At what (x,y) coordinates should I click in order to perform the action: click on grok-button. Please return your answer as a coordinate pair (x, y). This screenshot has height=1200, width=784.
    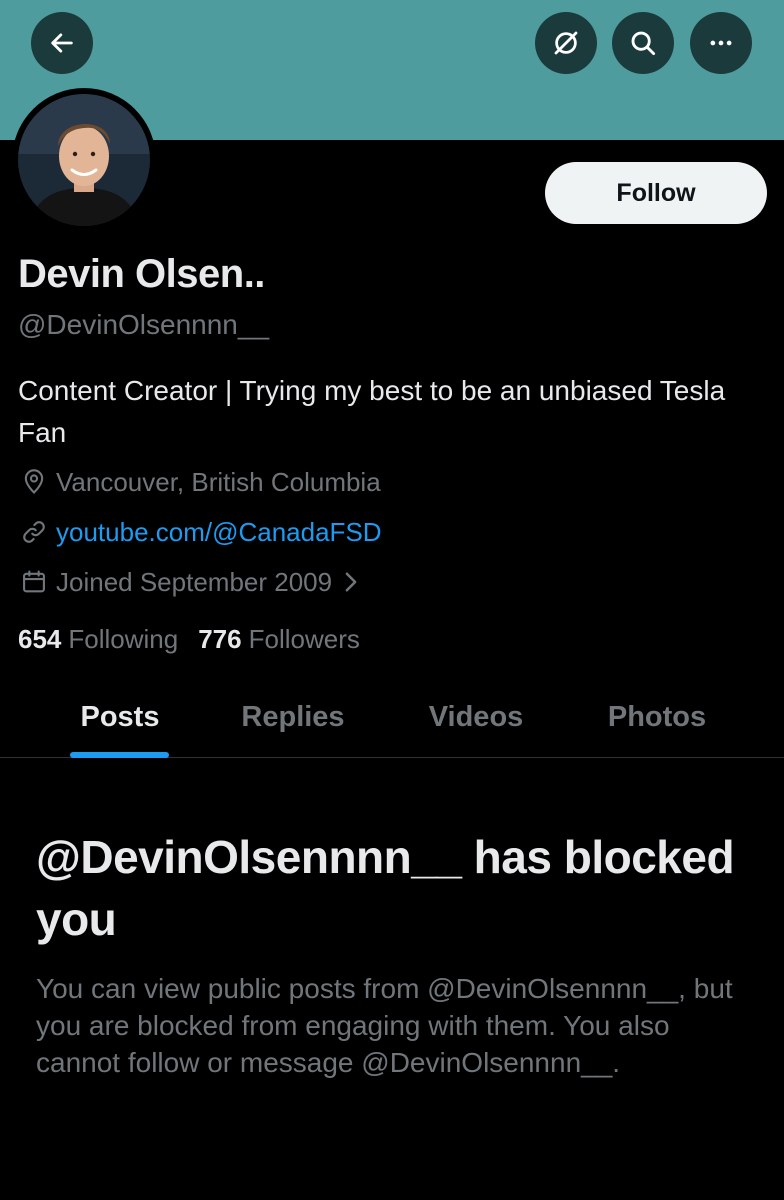
    Looking at the image, I should click on (566, 43).